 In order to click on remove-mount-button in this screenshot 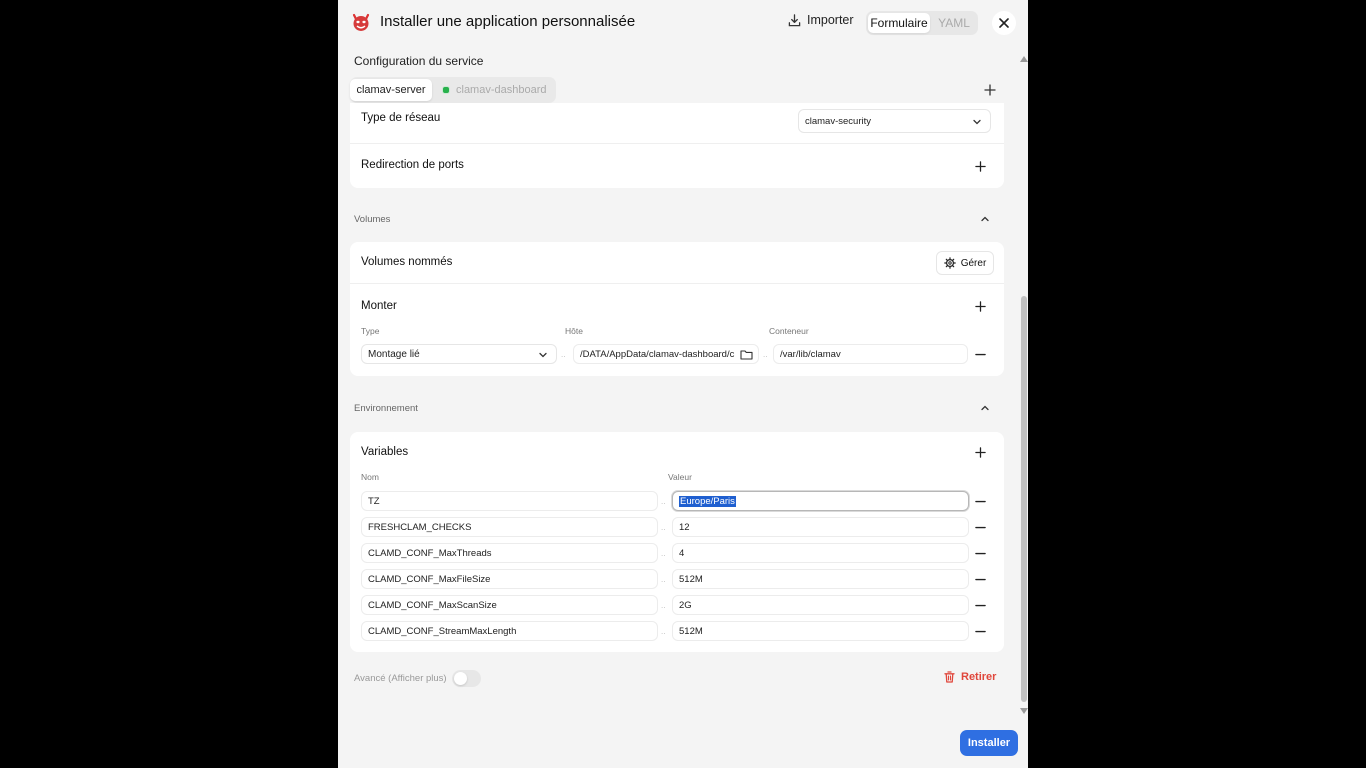, I will do `click(980, 354)`.